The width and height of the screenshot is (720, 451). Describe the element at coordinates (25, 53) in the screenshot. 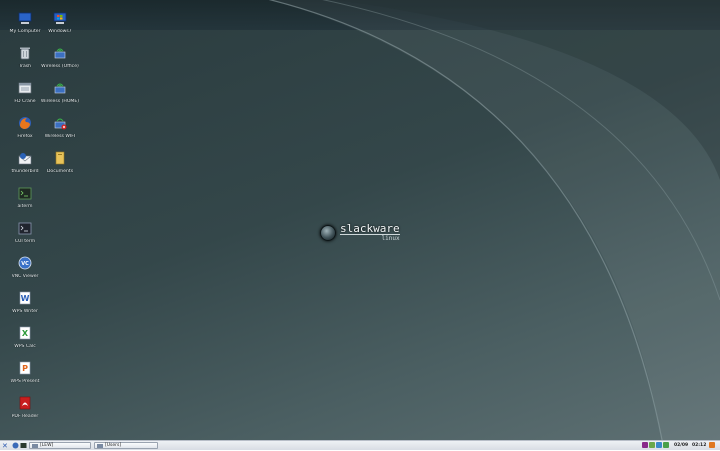

I see `trash-icon` at that location.